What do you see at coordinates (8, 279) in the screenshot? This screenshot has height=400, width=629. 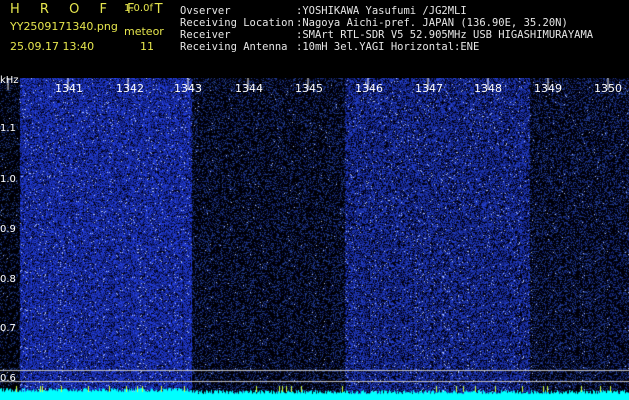 I see `freq-tick-label: 0.8` at bounding box center [8, 279].